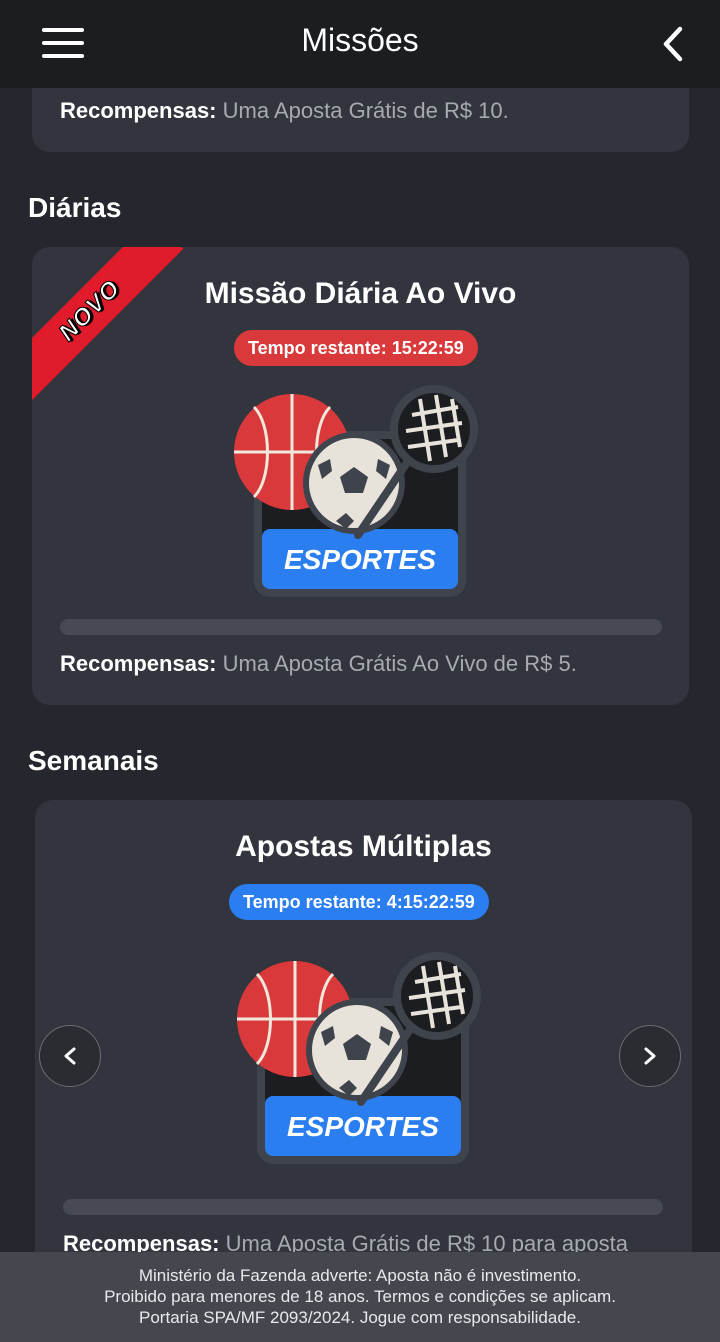 This screenshot has width=720, height=1342. What do you see at coordinates (284, 110) in the screenshot?
I see `reward-text: Recompensas: Uma Aposta Grátis de R$ 10.` at bounding box center [284, 110].